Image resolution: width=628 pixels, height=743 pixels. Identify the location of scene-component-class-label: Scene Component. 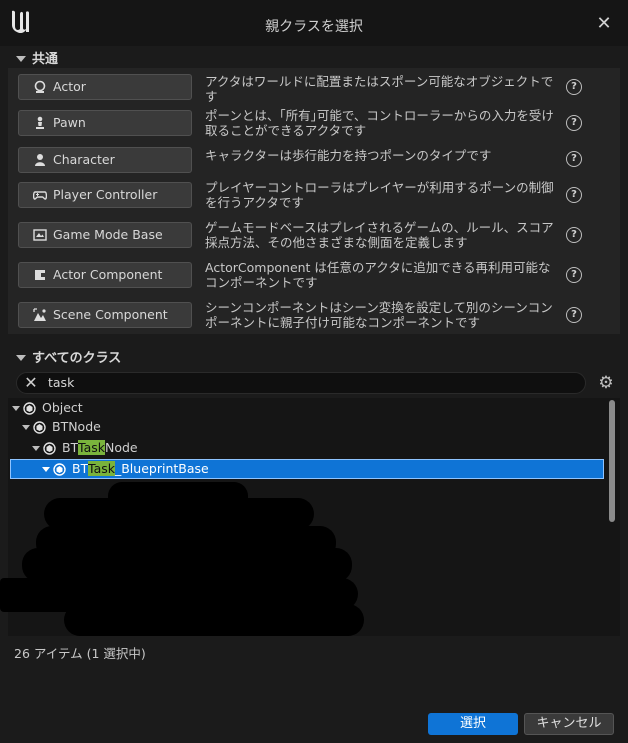
(110, 314).